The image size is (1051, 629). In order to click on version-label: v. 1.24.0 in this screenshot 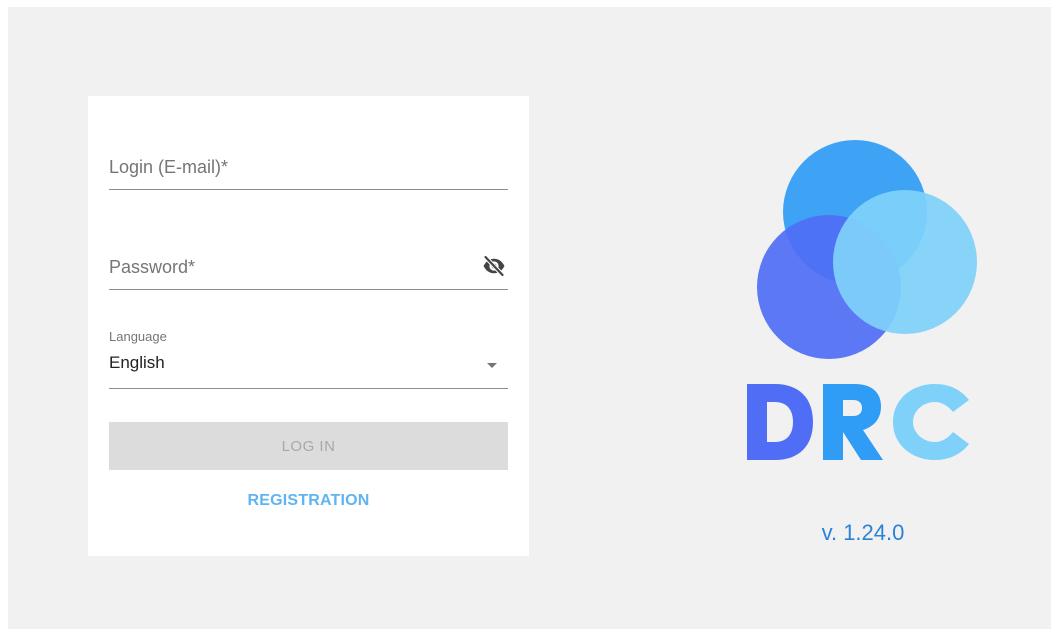, I will do `click(863, 532)`.